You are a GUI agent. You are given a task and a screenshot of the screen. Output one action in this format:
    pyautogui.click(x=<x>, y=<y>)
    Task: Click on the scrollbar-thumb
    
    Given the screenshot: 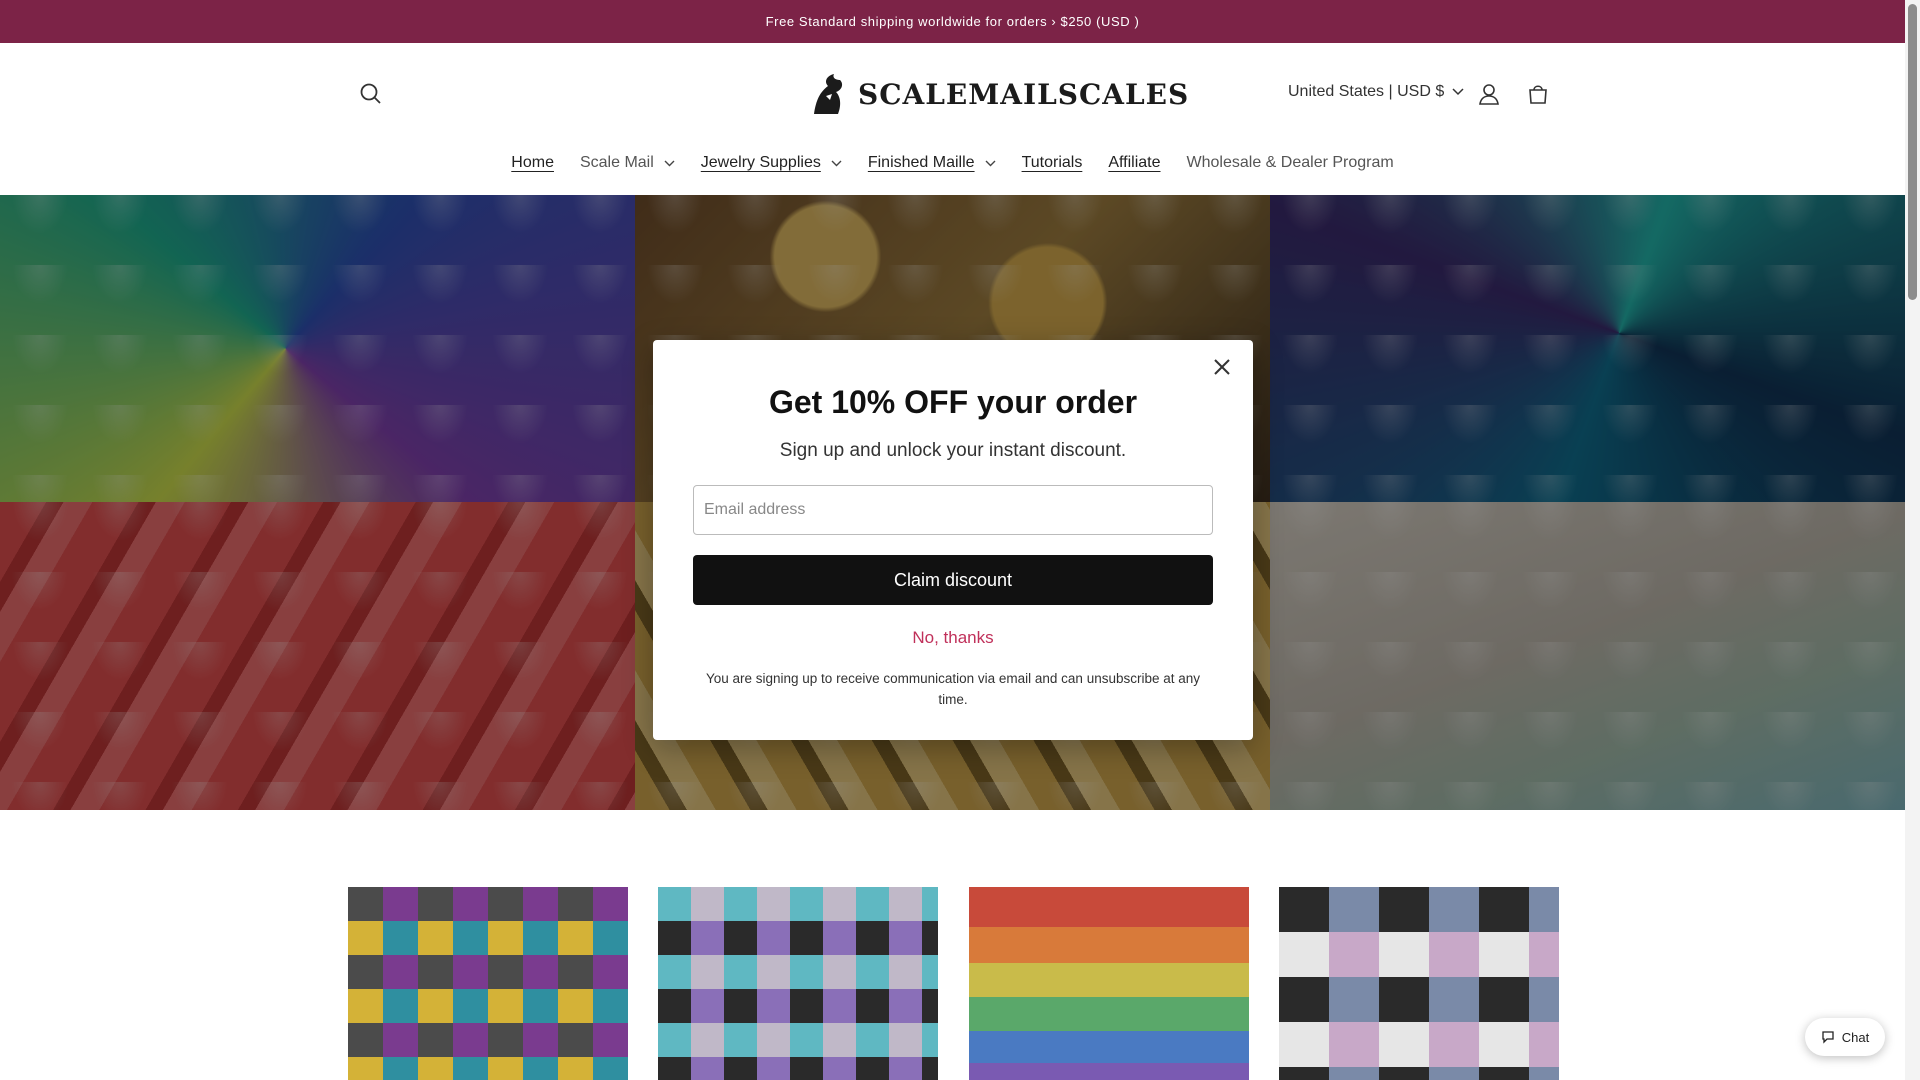 What is the action you would take?
    pyautogui.click(x=1912, y=152)
    